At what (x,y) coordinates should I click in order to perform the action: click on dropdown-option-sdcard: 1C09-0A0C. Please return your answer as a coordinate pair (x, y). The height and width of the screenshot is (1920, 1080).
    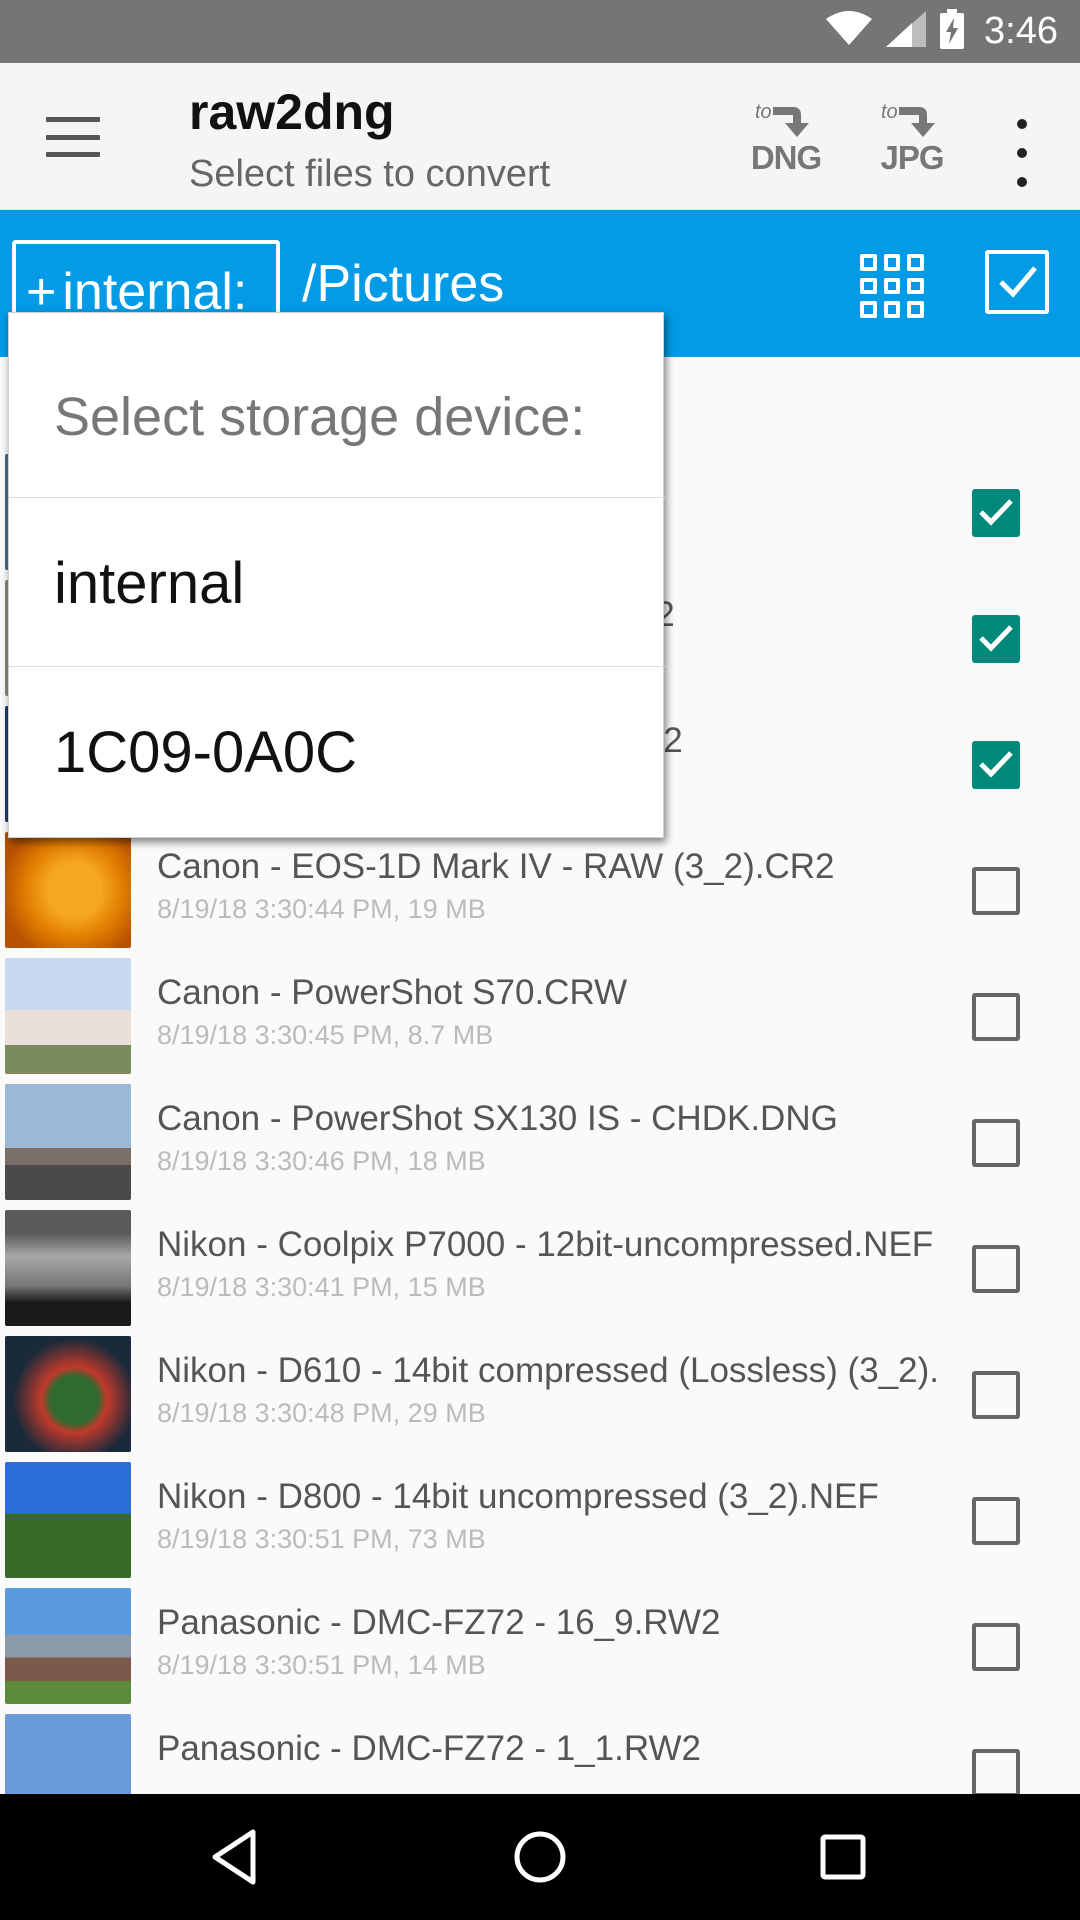
    Looking at the image, I should click on (337, 751).